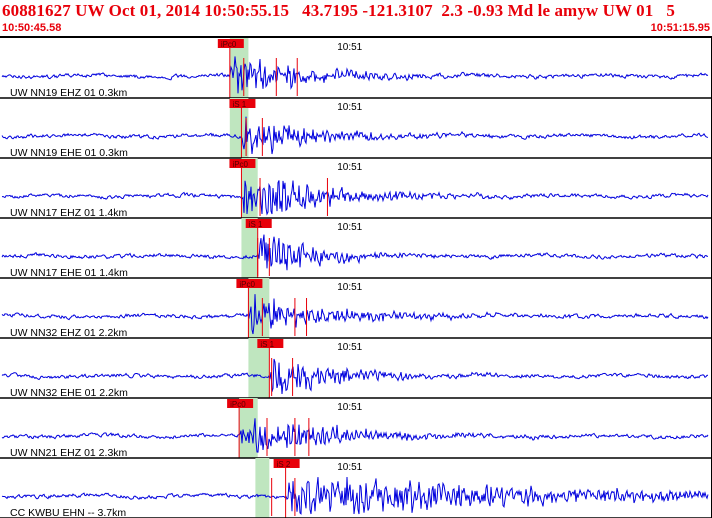  I want to click on trace-panel: iPc0 10:51 UW NN21 EHZ 01 2.3km, so click(356, 428).